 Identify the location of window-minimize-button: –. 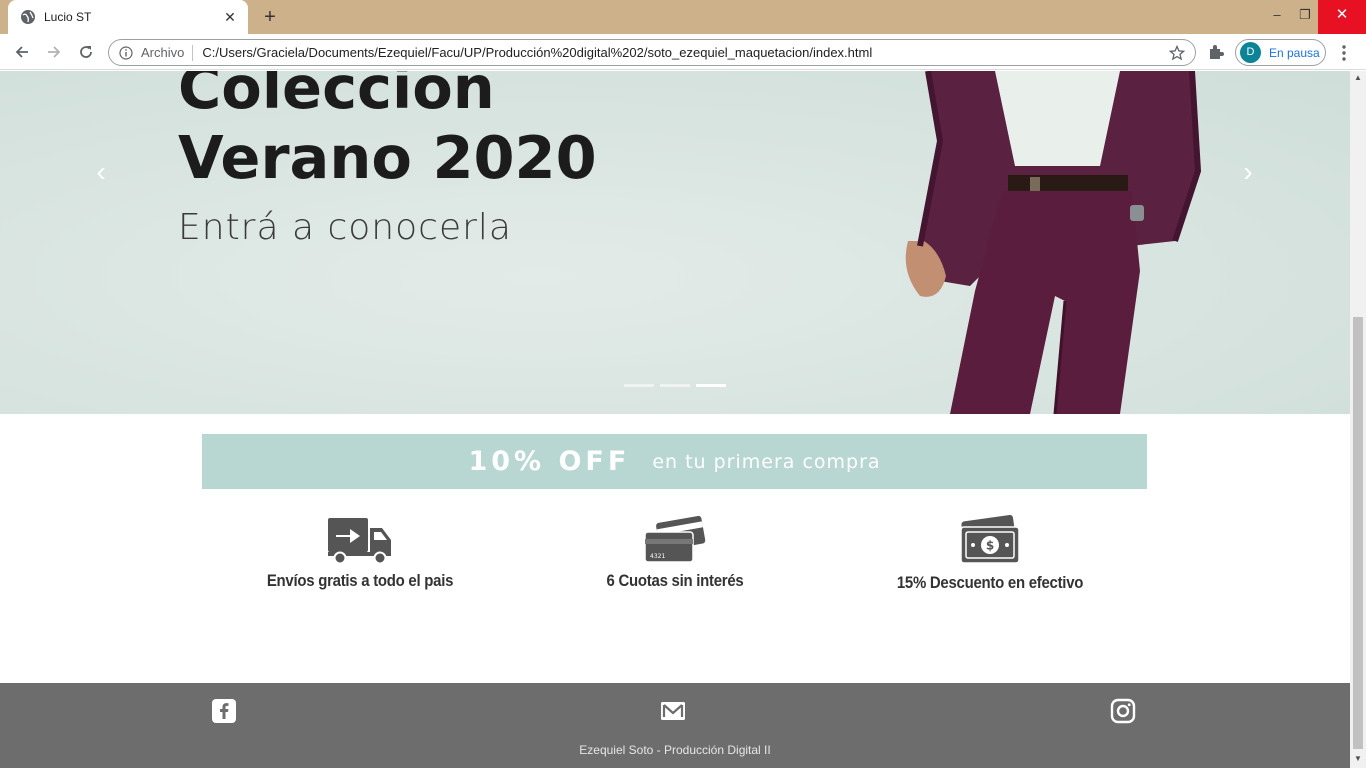
(1277, 17).